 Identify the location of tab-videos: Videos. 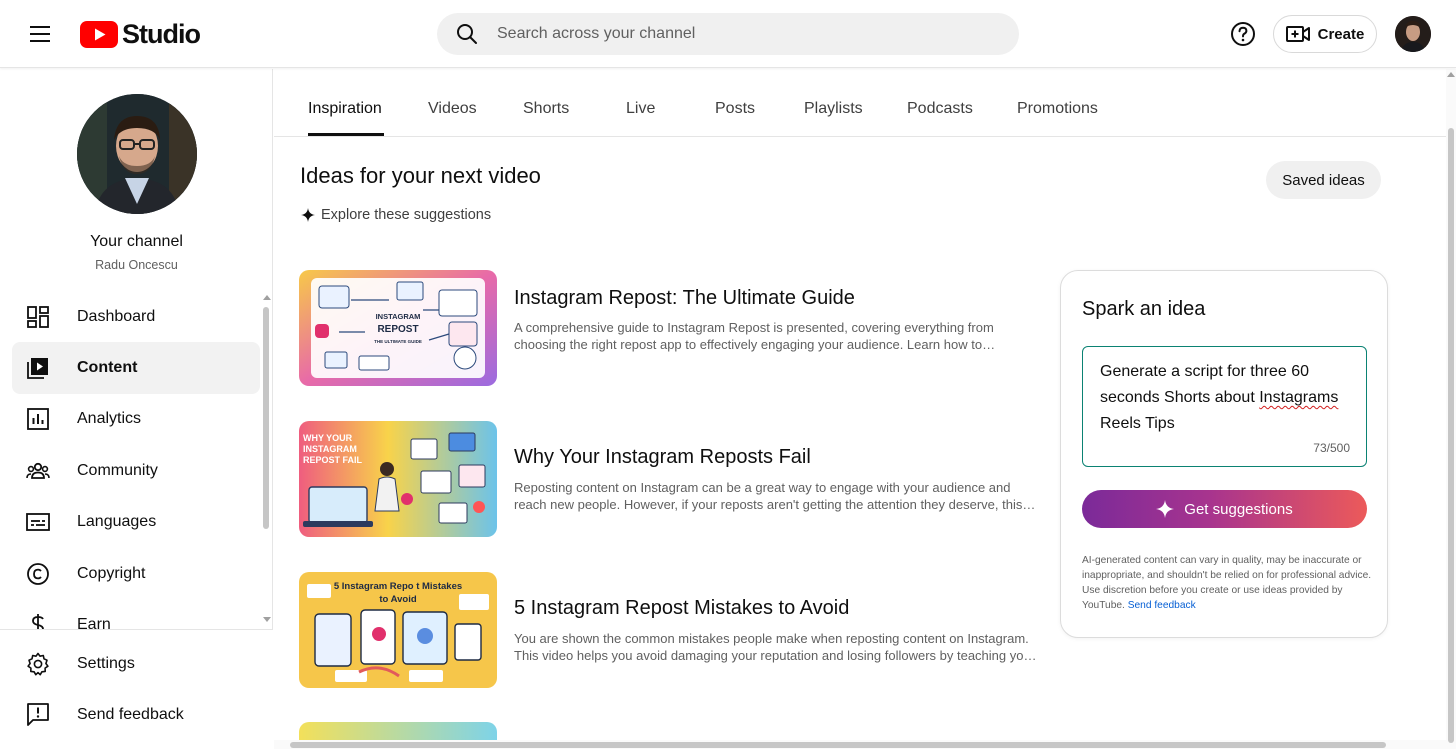
(452, 109).